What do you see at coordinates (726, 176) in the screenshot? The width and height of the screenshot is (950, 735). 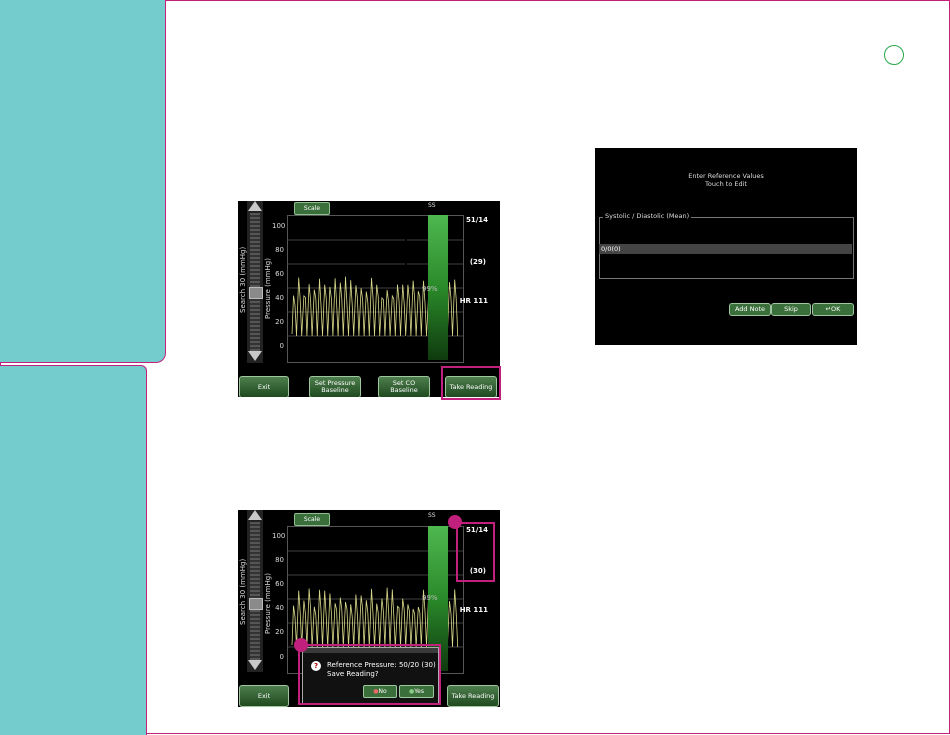 I see `reference-title-line-1: Enter Reference Values` at bounding box center [726, 176].